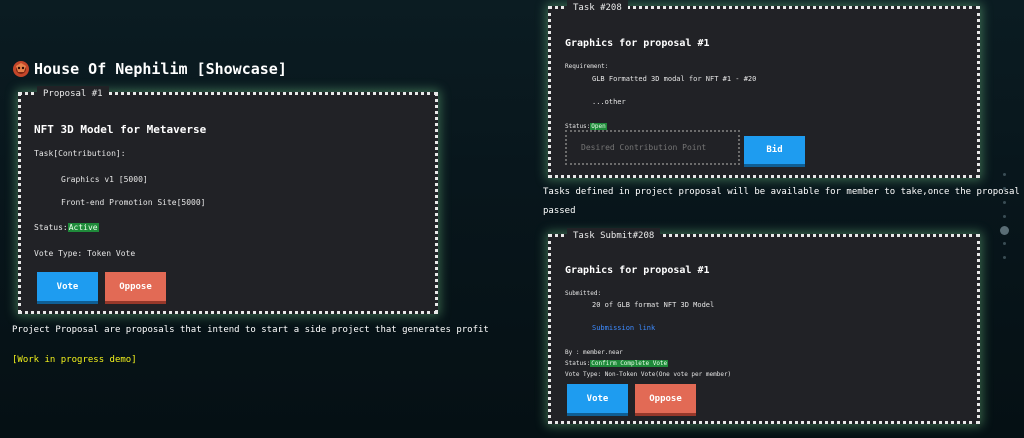 The width and height of the screenshot is (1024, 438). What do you see at coordinates (637, 43) in the screenshot?
I see `task-title: Graphics for proposal #1` at bounding box center [637, 43].